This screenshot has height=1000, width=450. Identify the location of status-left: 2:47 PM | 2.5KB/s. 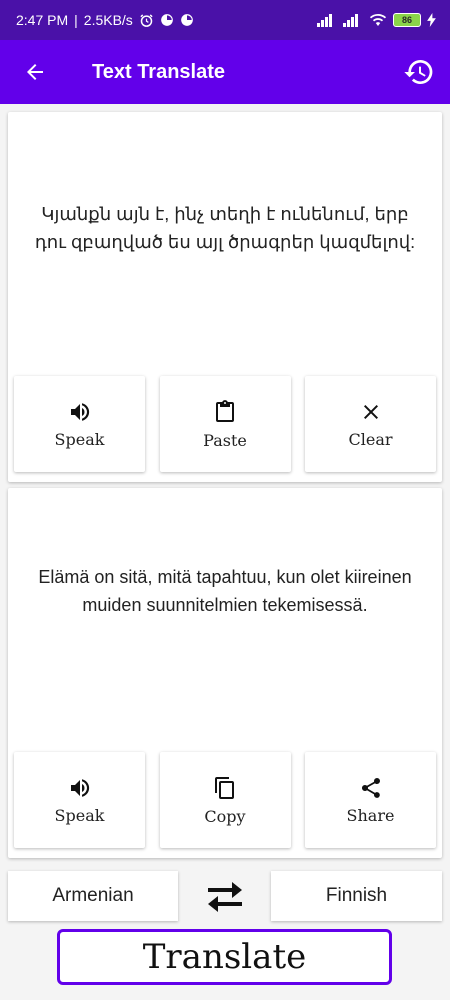
(105, 20).